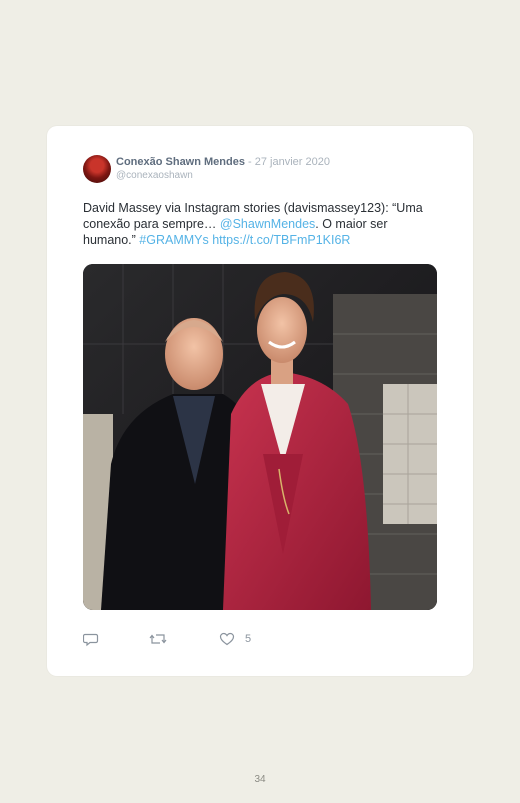  What do you see at coordinates (260, 779) in the screenshot?
I see `page-number: 34` at bounding box center [260, 779].